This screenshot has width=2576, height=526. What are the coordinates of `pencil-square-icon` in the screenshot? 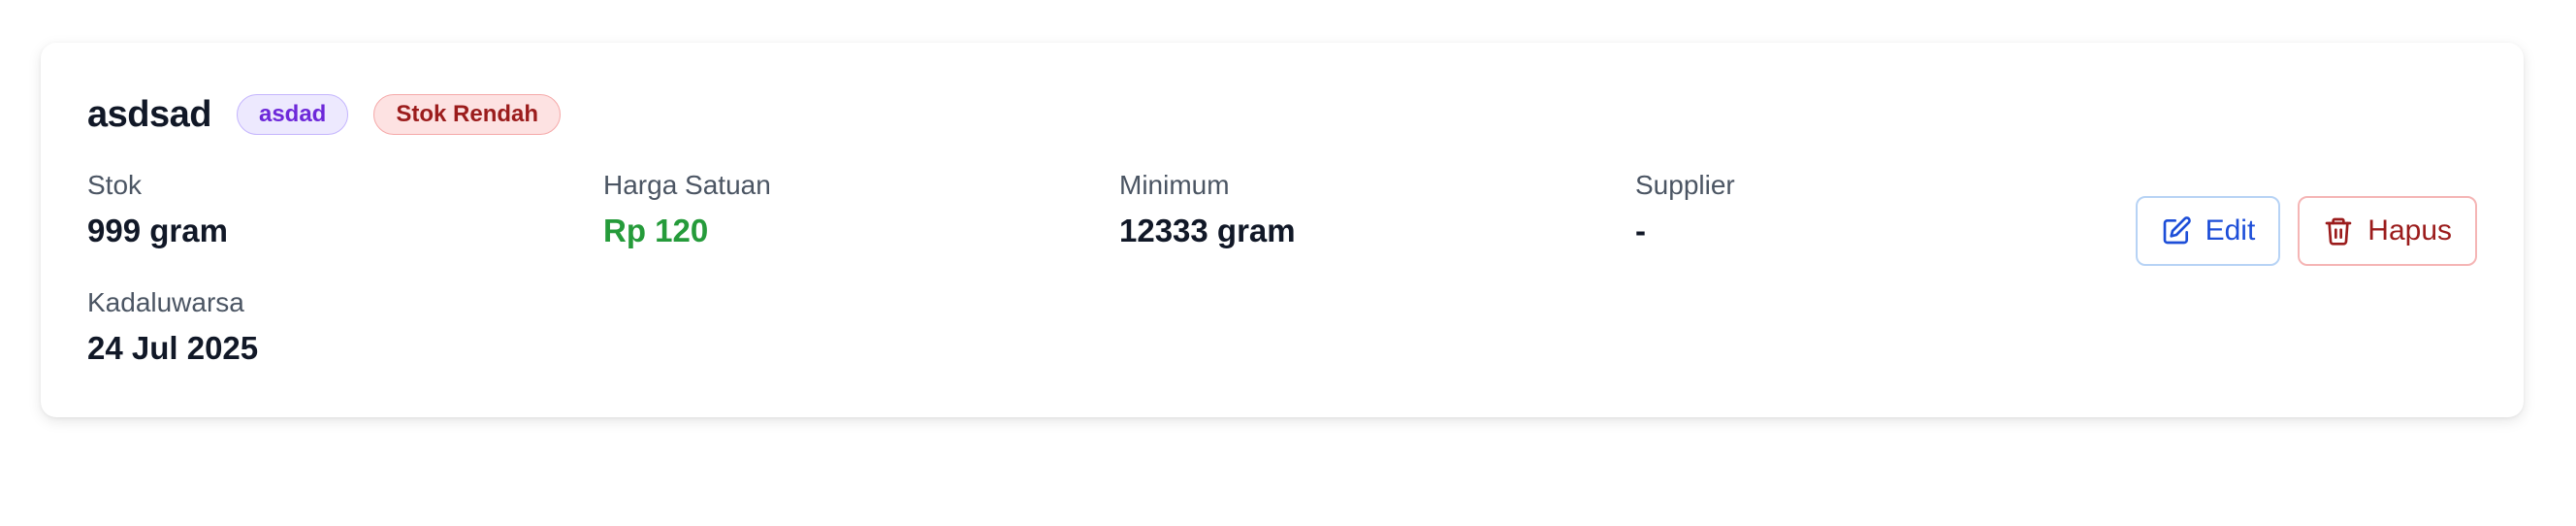 It's located at (2183, 231).